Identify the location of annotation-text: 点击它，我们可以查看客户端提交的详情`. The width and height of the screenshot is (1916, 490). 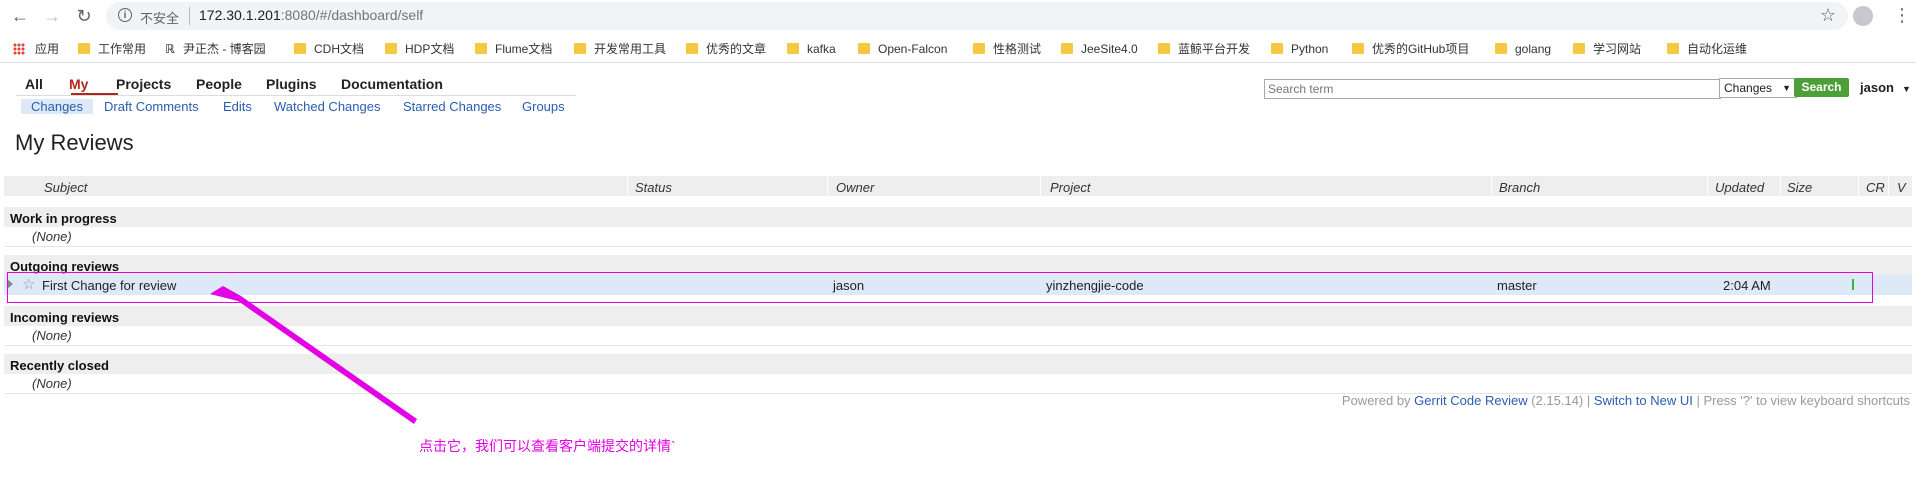
(547, 446).